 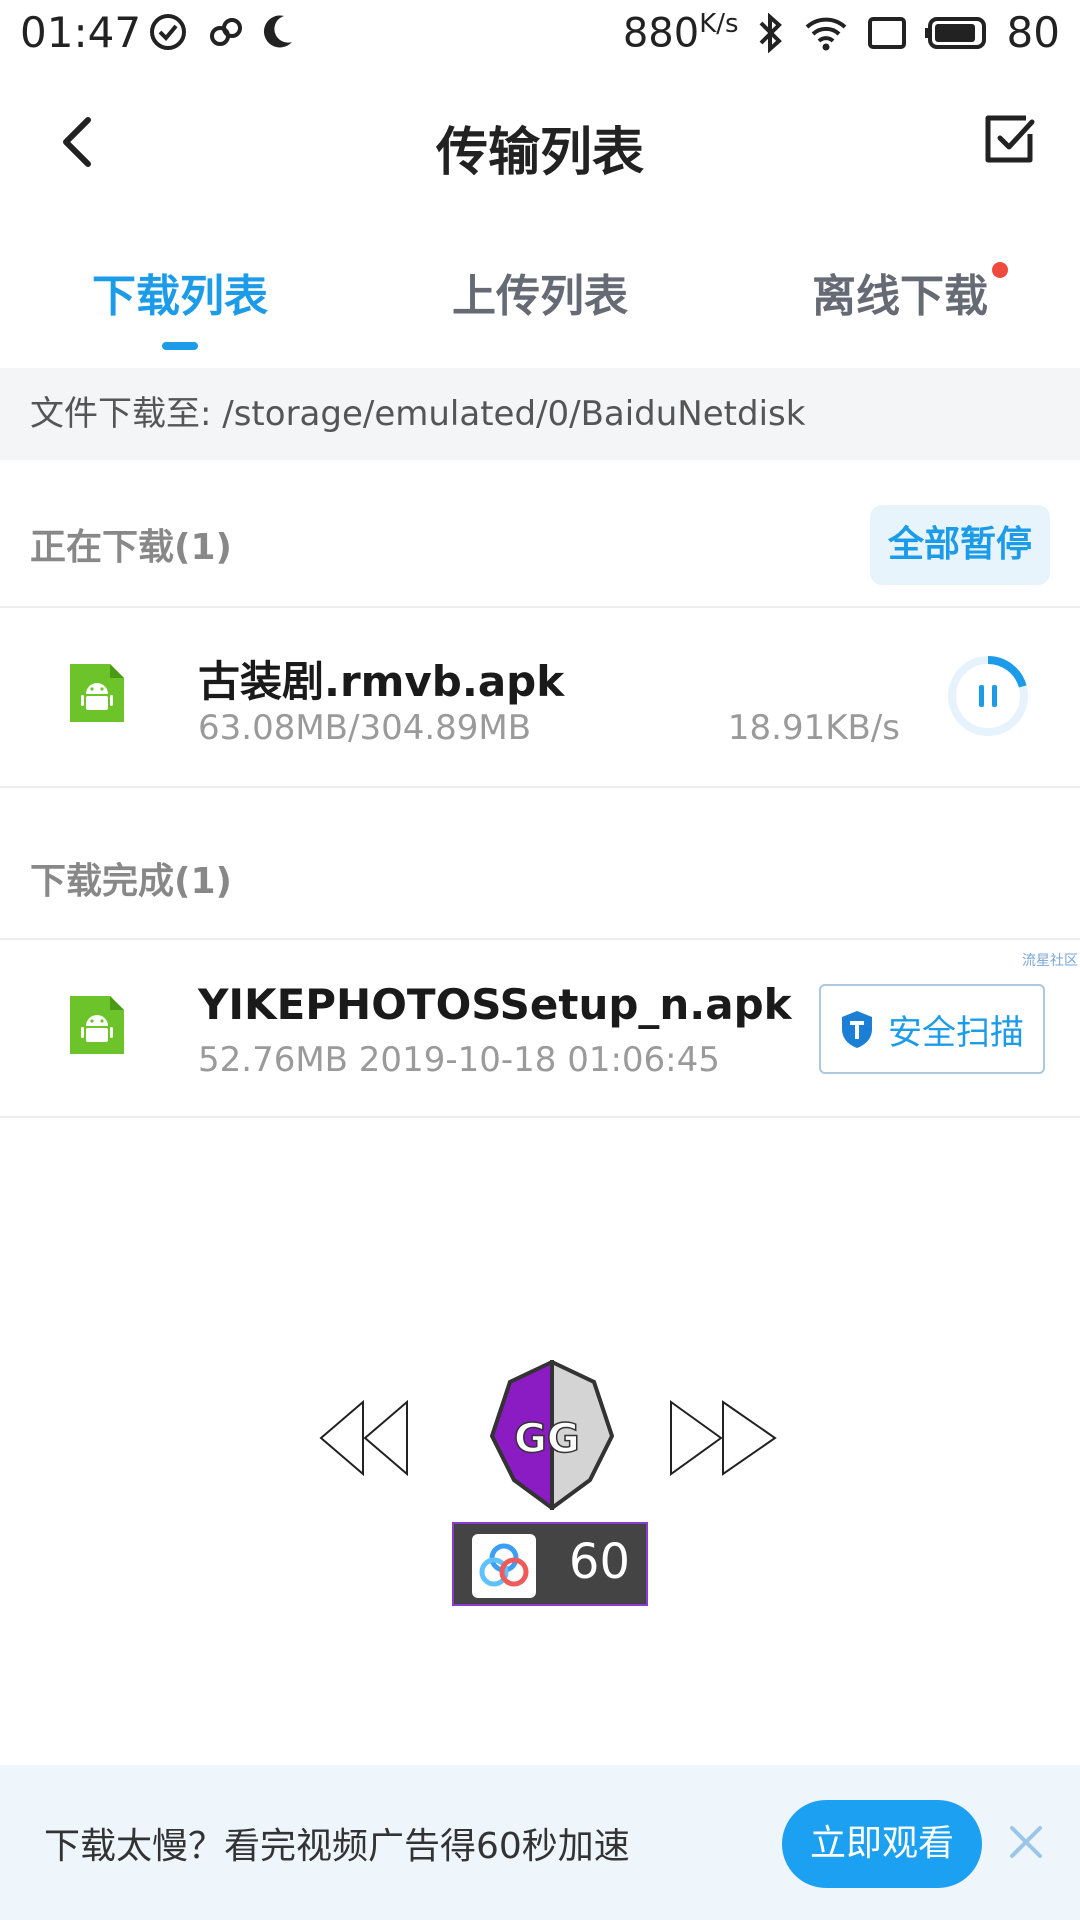 I want to click on file-progress-text: 63.08MB/304.89MB, so click(x=365, y=728).